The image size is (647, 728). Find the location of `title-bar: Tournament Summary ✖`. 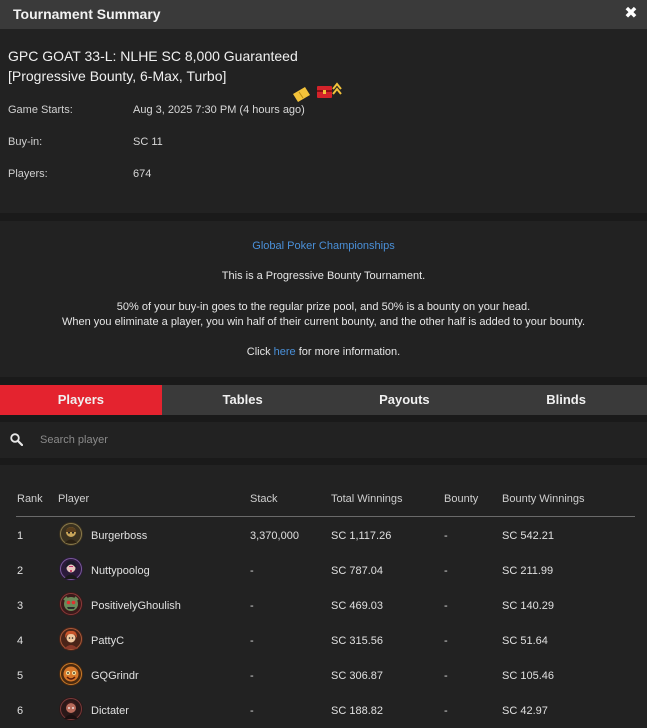

title-bar: Tournament Summary ✖ is located at coordinates (323, 14).